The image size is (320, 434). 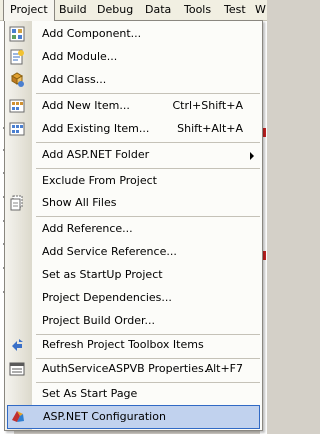 What do you see at coordinates (90, 393) in the screenshot?
I see `menu-item-label: Set As Start Page` at bounding box center [90, 393].